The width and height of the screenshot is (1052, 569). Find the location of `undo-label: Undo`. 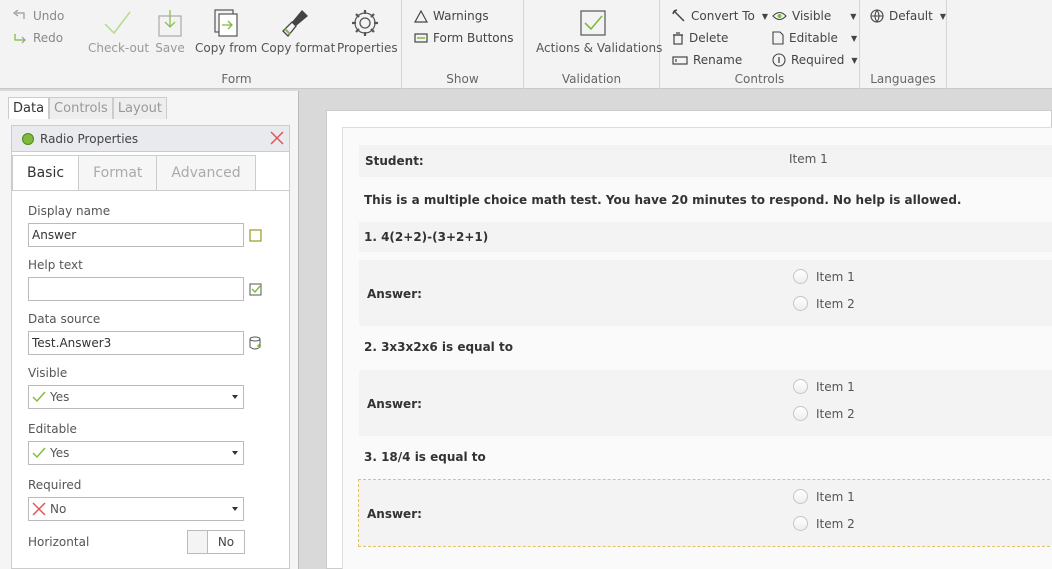

undo-label: Undo is located at coordinates (49, 16).